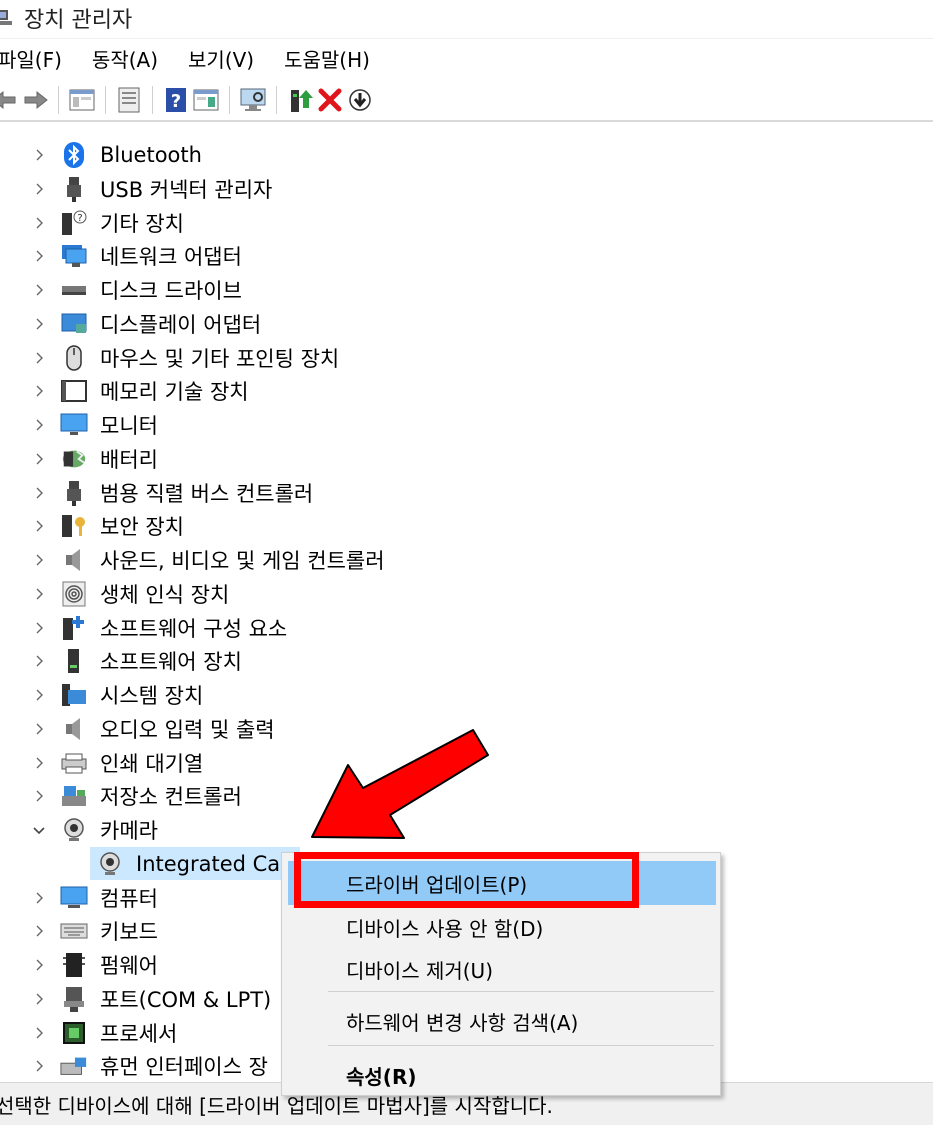 Image resolution: width=933 pixels, height=1125 pixels. Describe the element at coordinates (466, 880) in the screenshot. I see `annotation-highlight-box` at that location.